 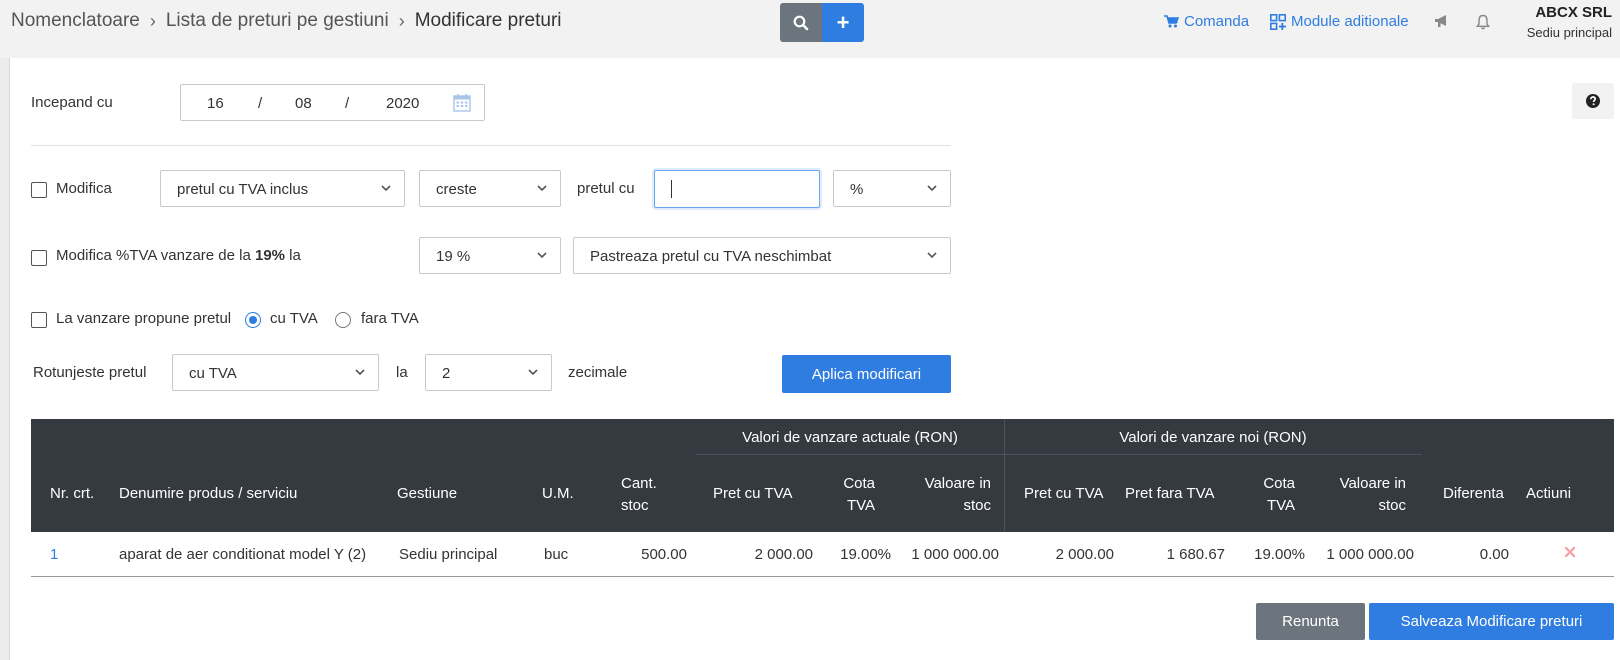 I want to click on col-nr-crt: Nr. crt., so click(x=72, y=493).